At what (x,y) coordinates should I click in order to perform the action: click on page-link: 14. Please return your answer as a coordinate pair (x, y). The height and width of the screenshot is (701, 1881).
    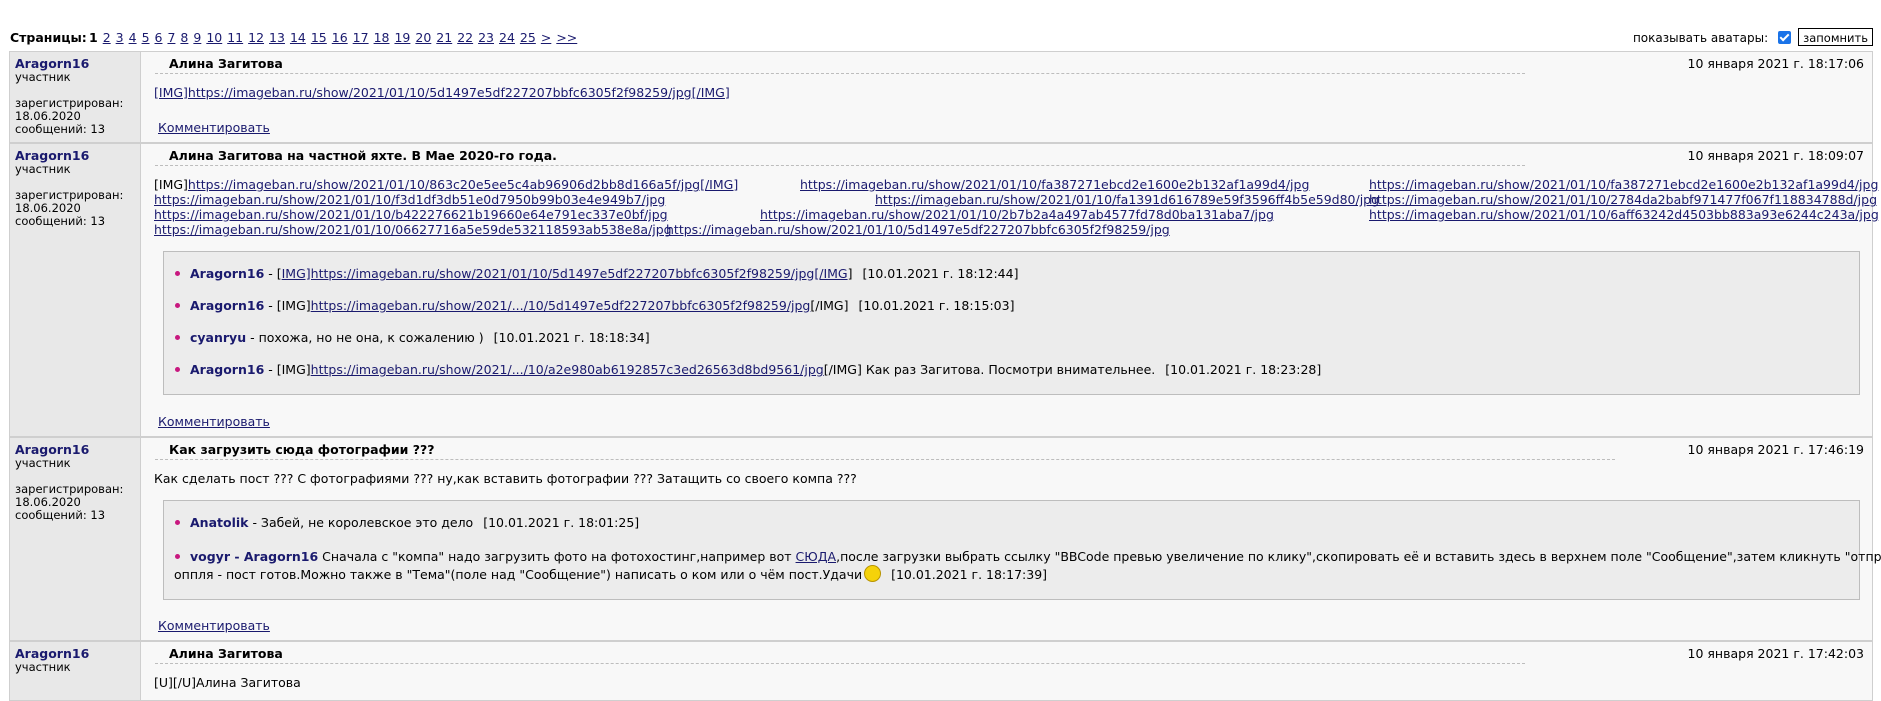
    Looking at the image, I should click on (298, 37).